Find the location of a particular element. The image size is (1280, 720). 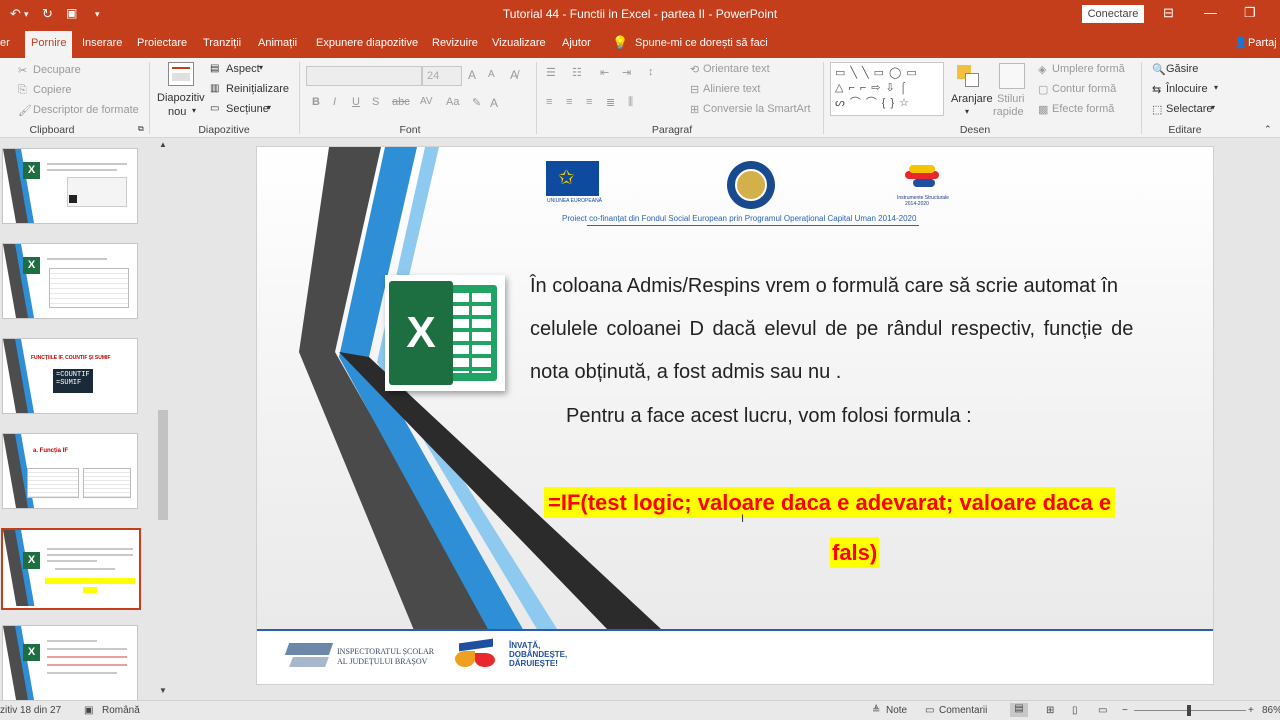

quick-styles-button: Stiluri is located at coordinates (1011, 99).